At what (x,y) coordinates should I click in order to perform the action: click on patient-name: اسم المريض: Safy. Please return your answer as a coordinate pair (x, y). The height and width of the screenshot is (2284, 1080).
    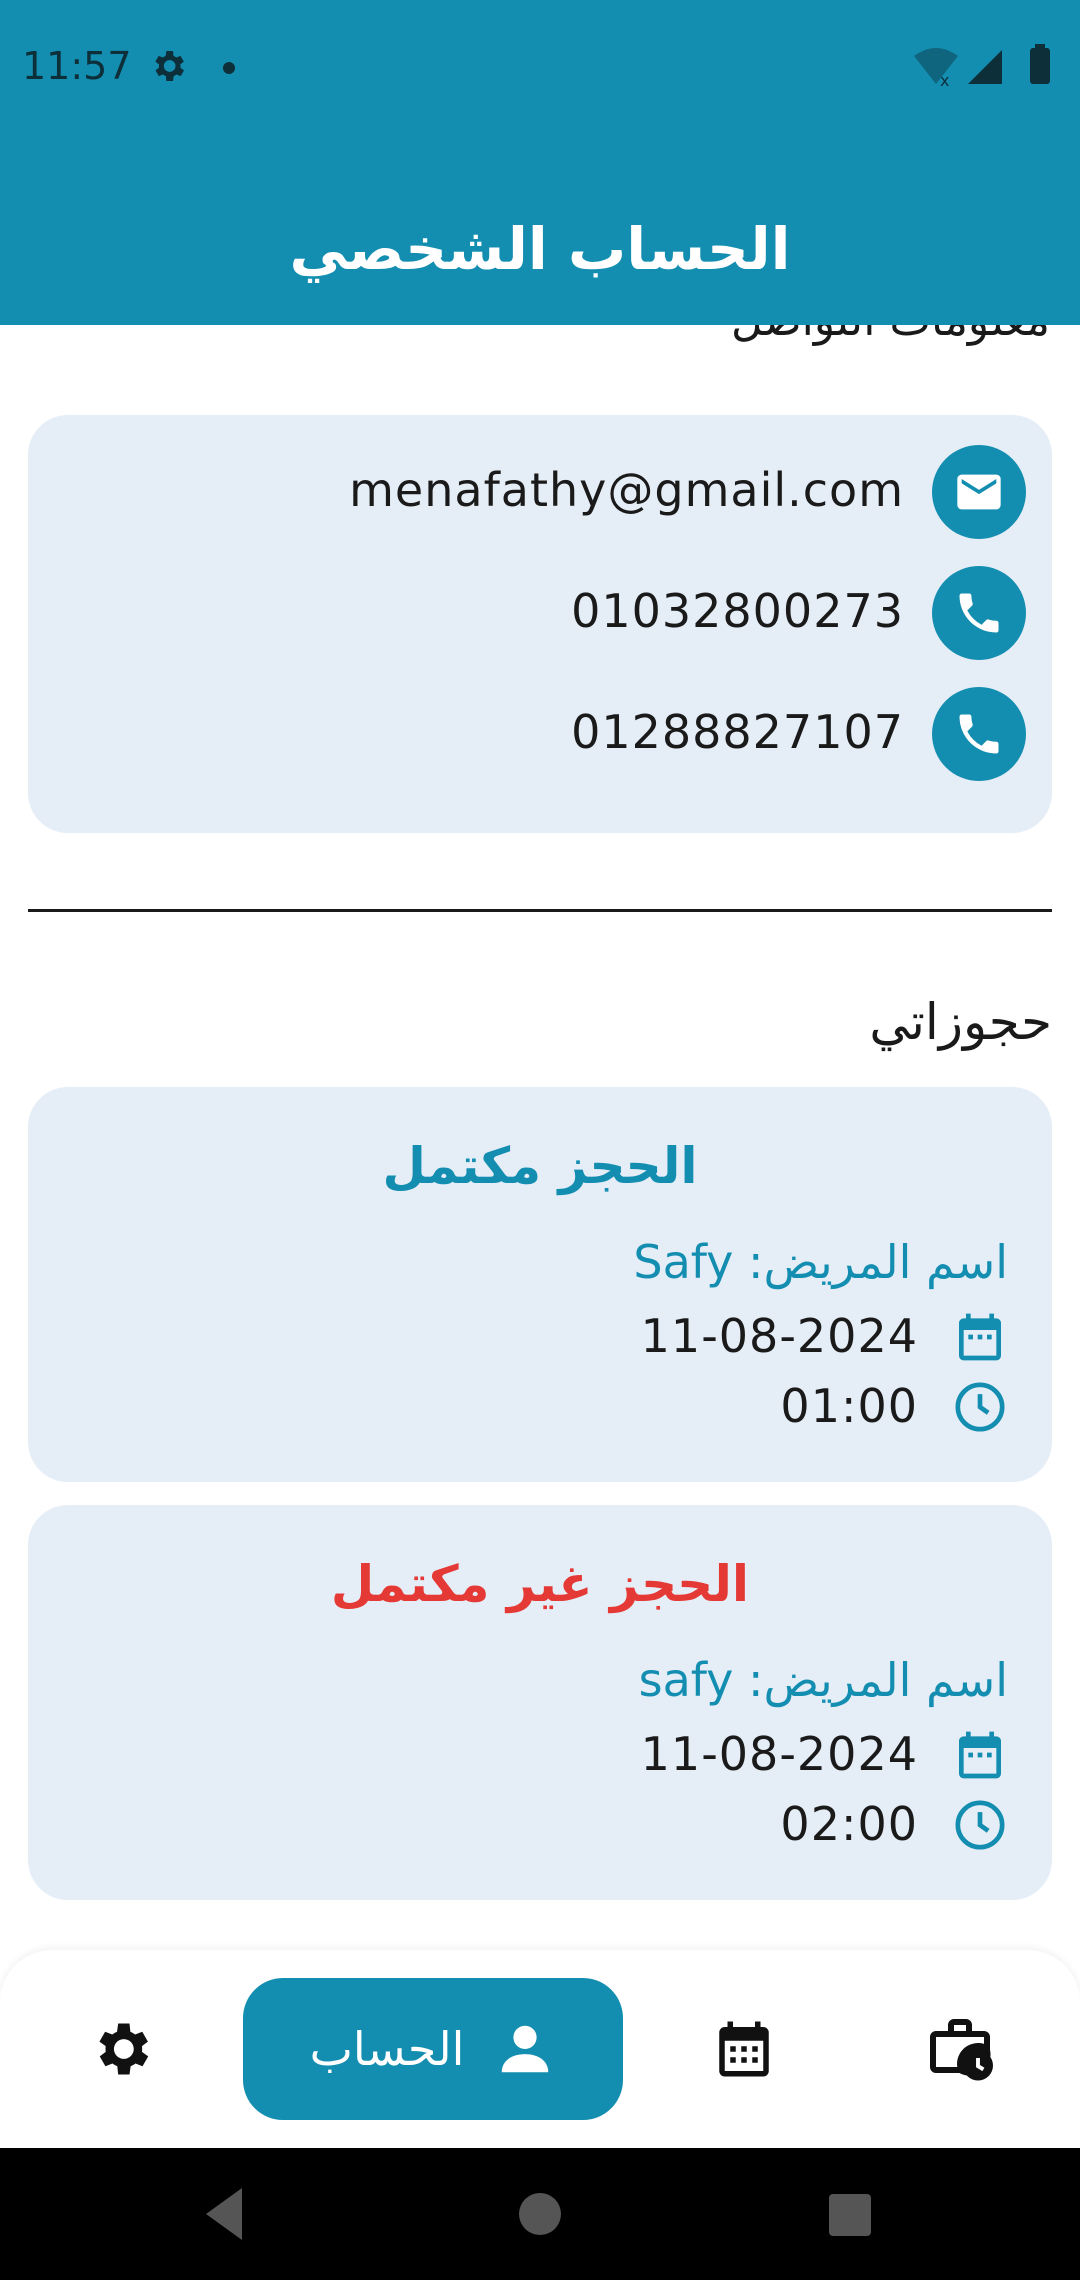
    Looking at the image, I should click on (820, 1262).